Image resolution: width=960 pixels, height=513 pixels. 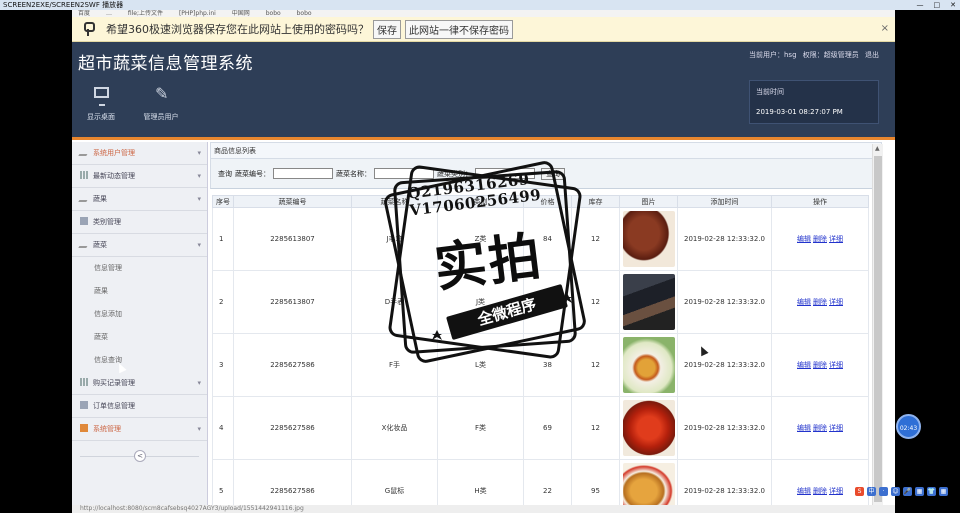 I want to click on ime-icon: 中, so click(x=871, y=491).